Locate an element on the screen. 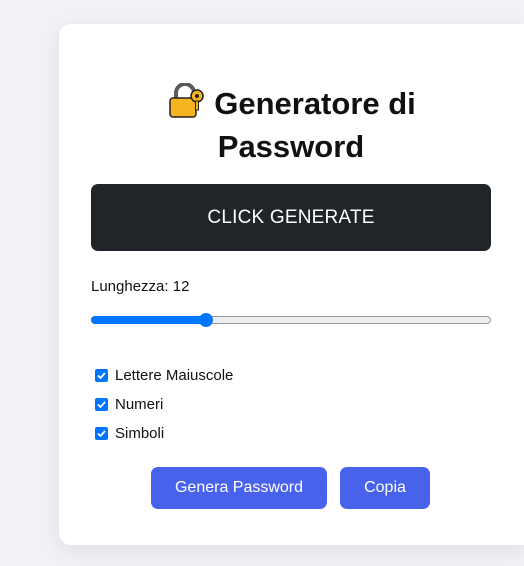  option-uppercase: Lettere Maiuscole is located at coordinates (164, 375).